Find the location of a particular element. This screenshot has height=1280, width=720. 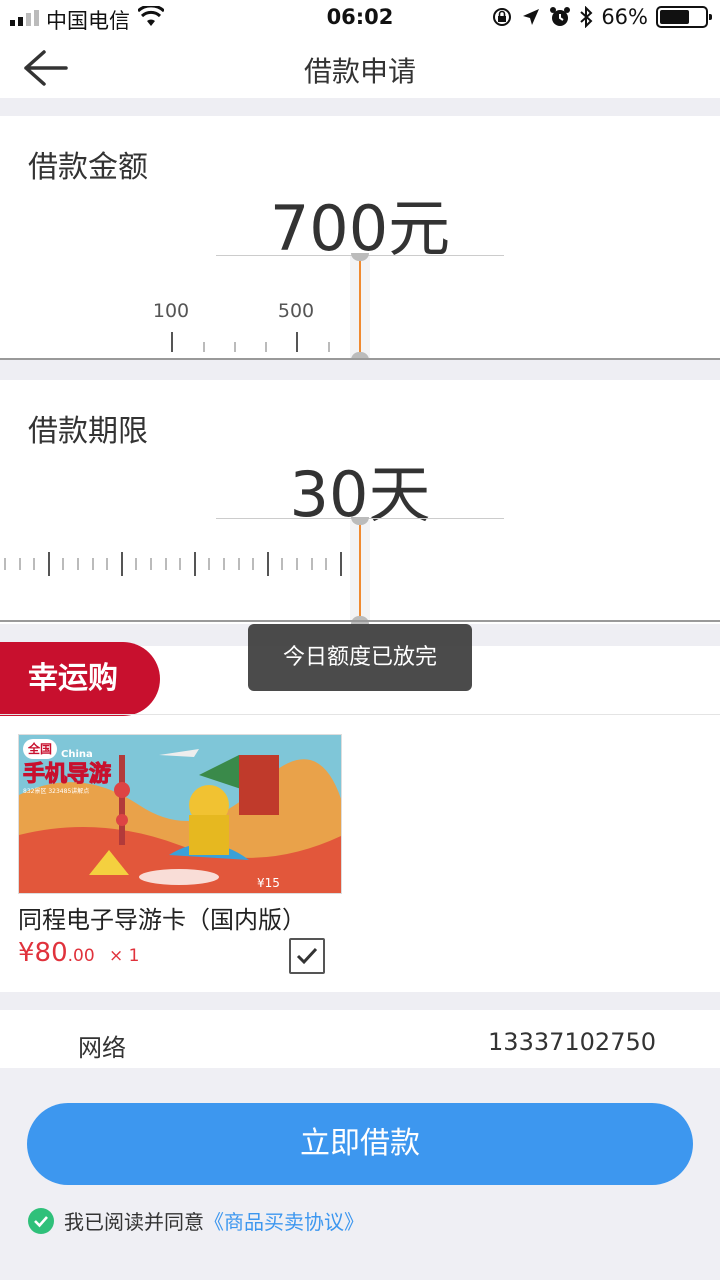

image-title: 手机导游 is located at coordinates (67, 774).